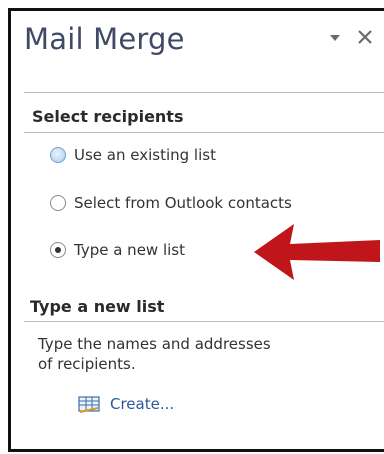 The image size is (384, 454). Describe the element at coordinates (58, 203) in the screenshot. I see `radio-select-outlook-contacts` at that location.